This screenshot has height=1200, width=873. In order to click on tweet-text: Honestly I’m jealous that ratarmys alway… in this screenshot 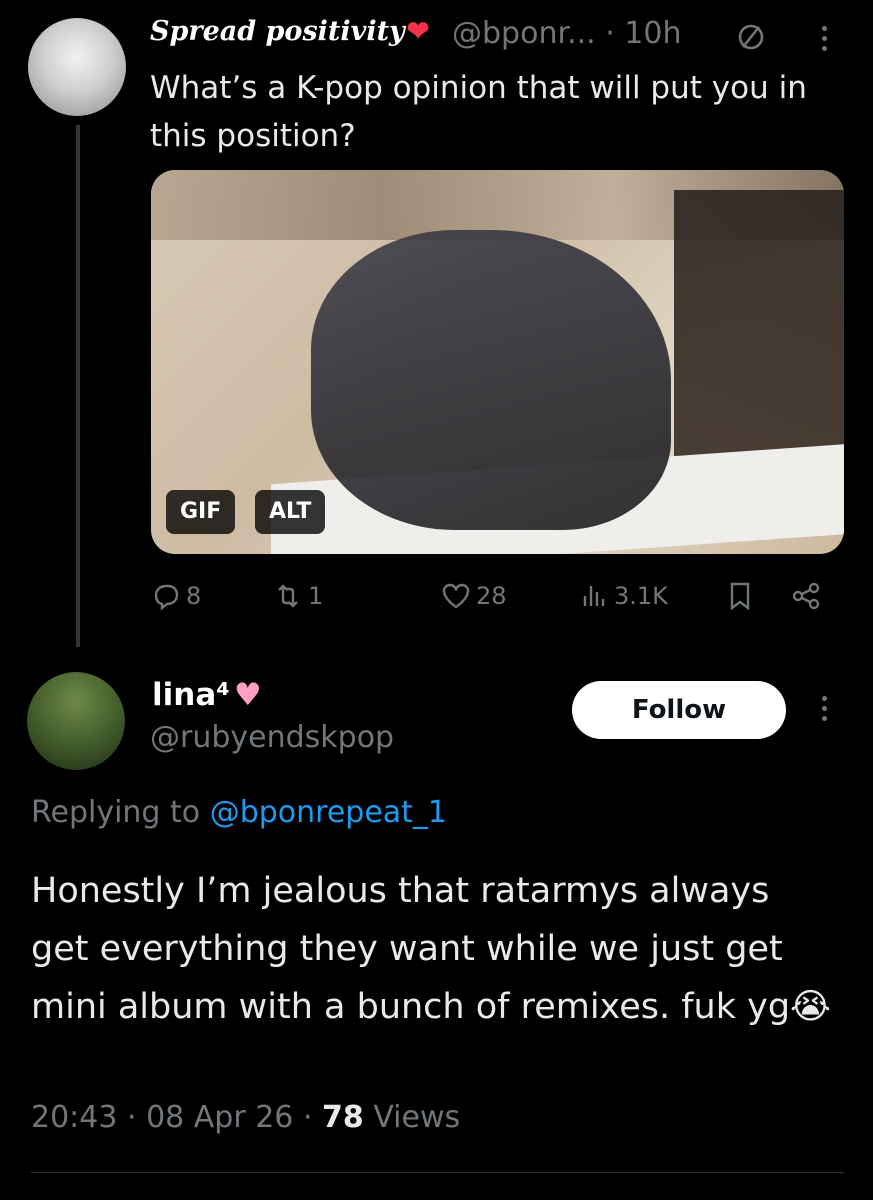, I will do `click(431, 949)`.